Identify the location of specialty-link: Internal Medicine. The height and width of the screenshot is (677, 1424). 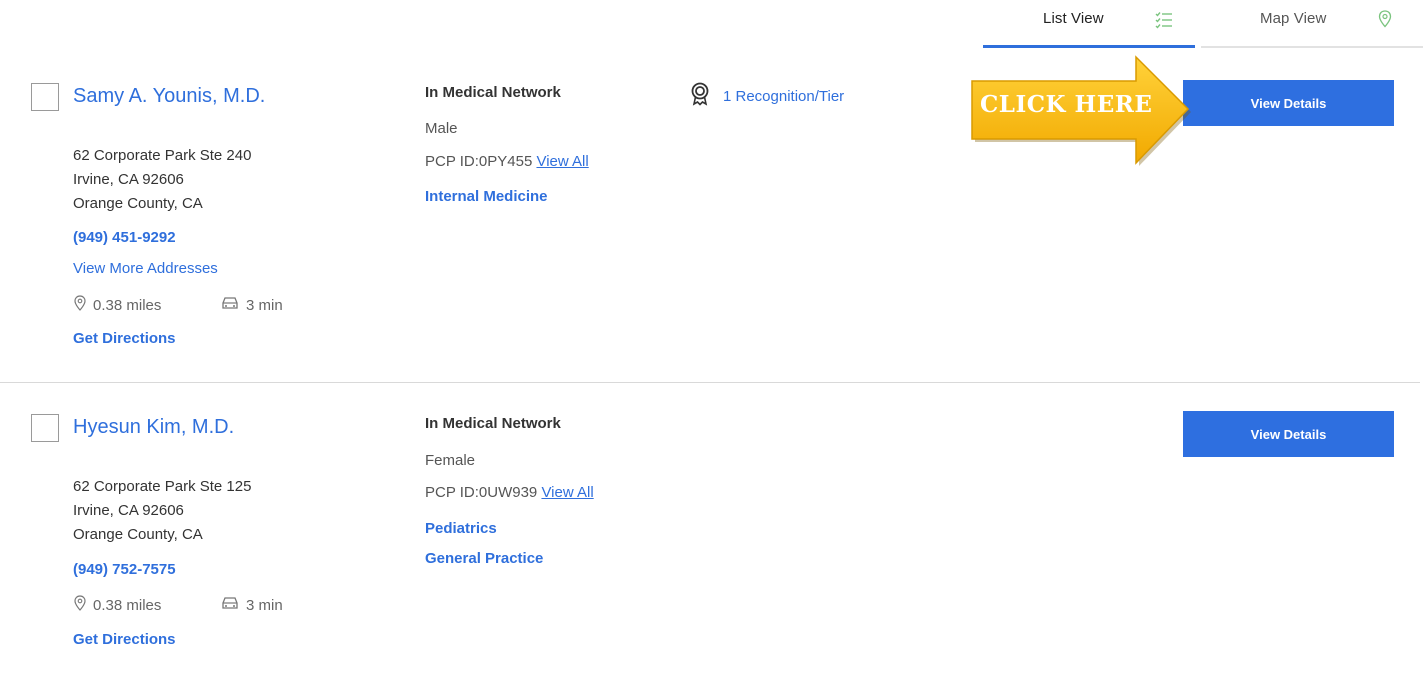
(486, 196).